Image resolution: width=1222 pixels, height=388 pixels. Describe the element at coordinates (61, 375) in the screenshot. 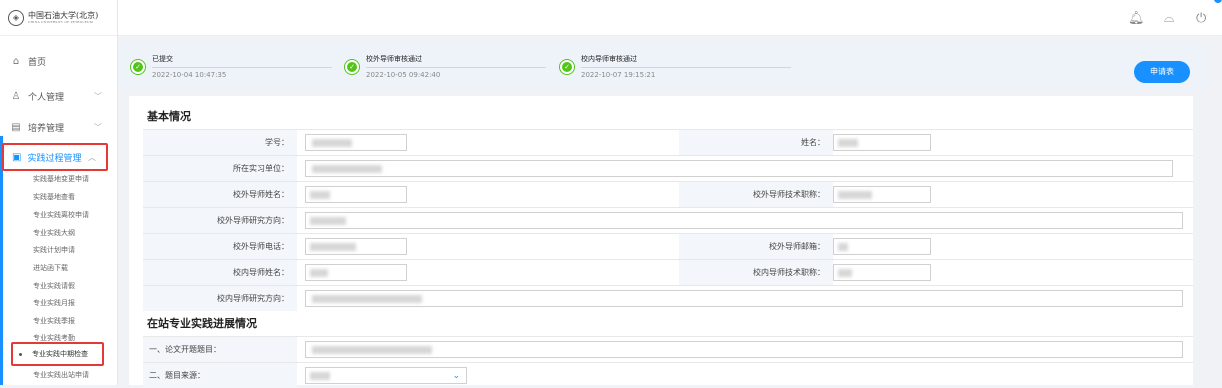

I see `submenu-item: 专业实践出站申请` at that location.